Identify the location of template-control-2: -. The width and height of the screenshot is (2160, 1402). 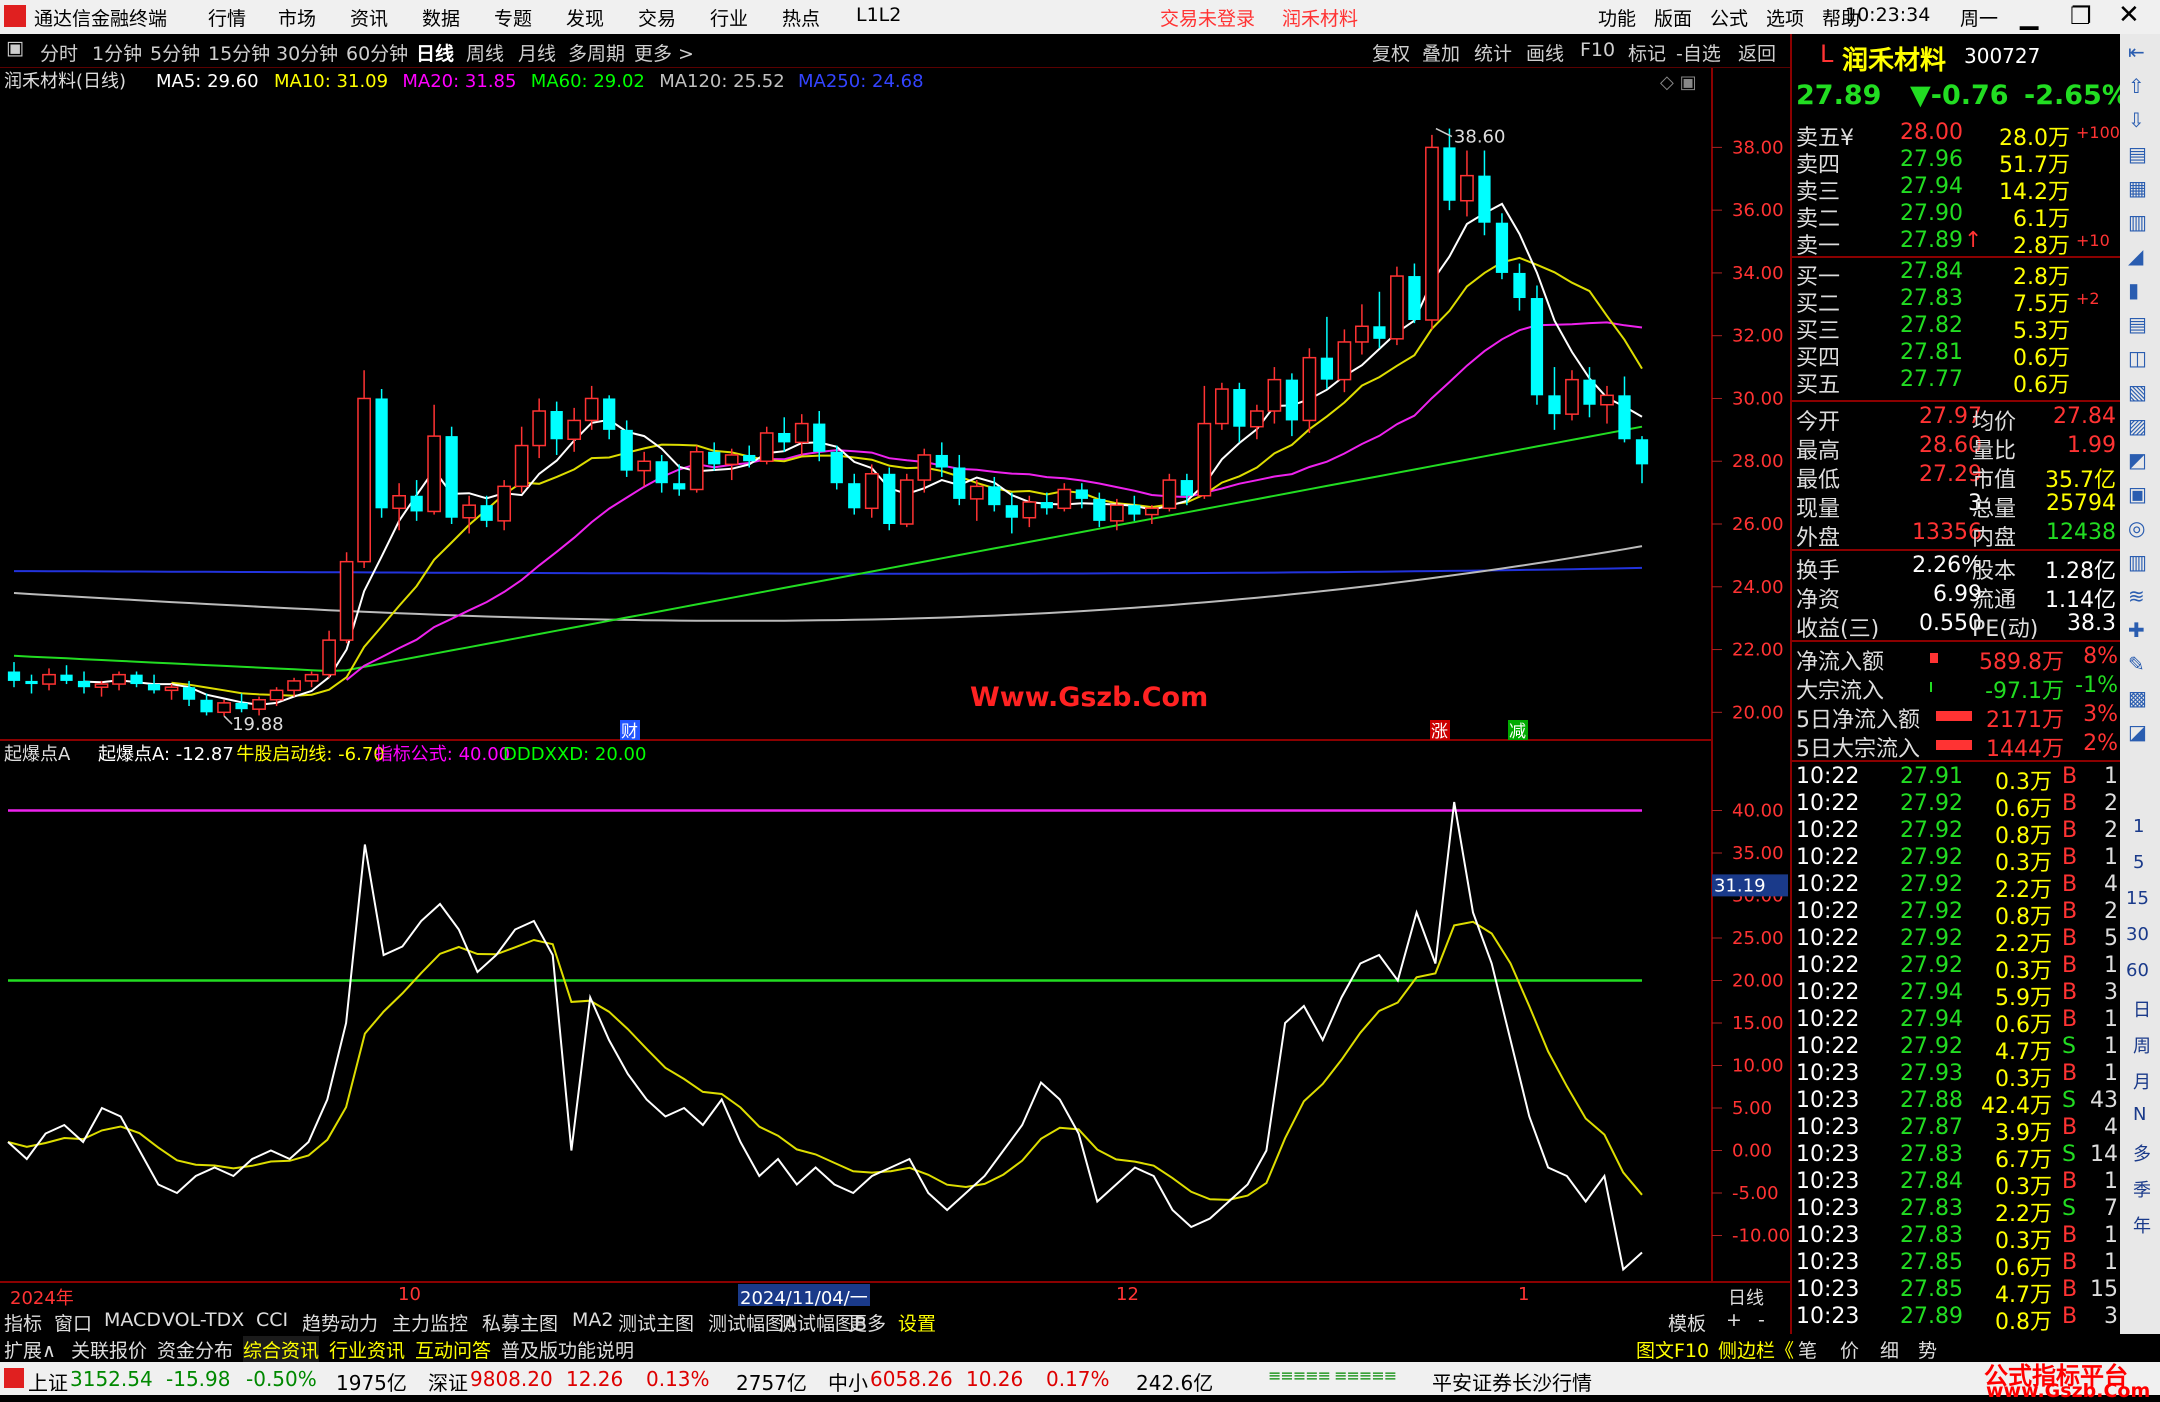
(1761, 1320).